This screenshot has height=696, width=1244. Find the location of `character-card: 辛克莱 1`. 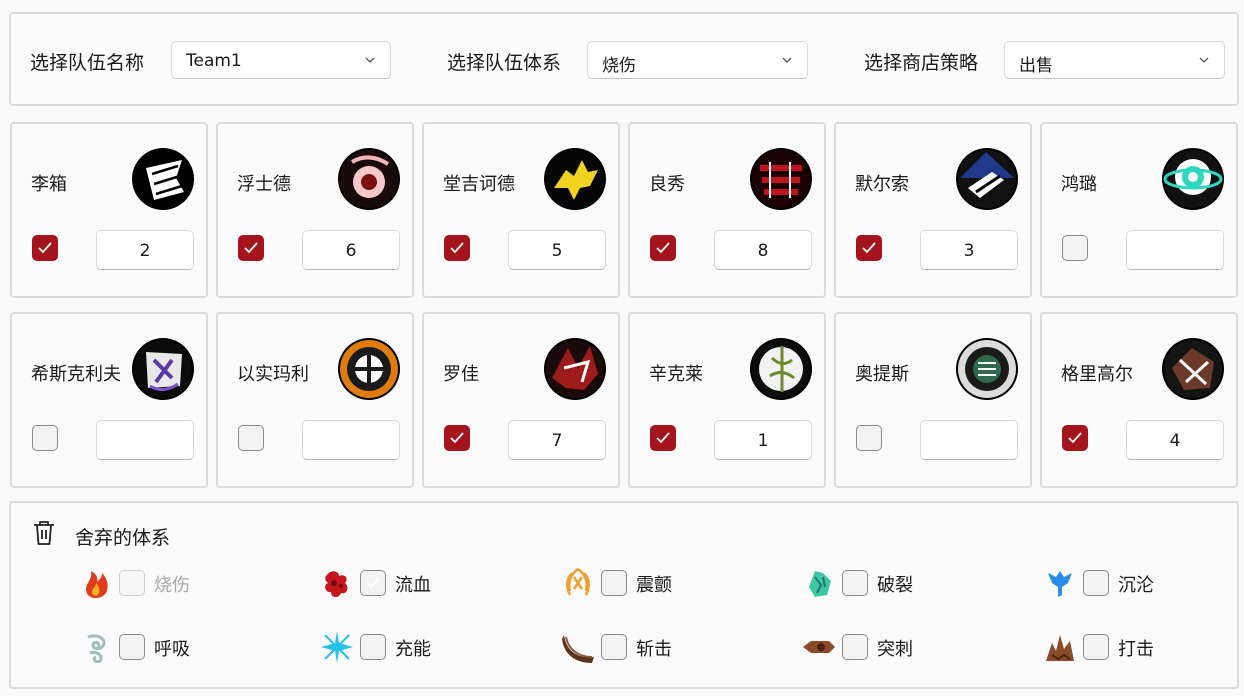

character-card: 辛克莱 1 is located at coordinates (727, 400).